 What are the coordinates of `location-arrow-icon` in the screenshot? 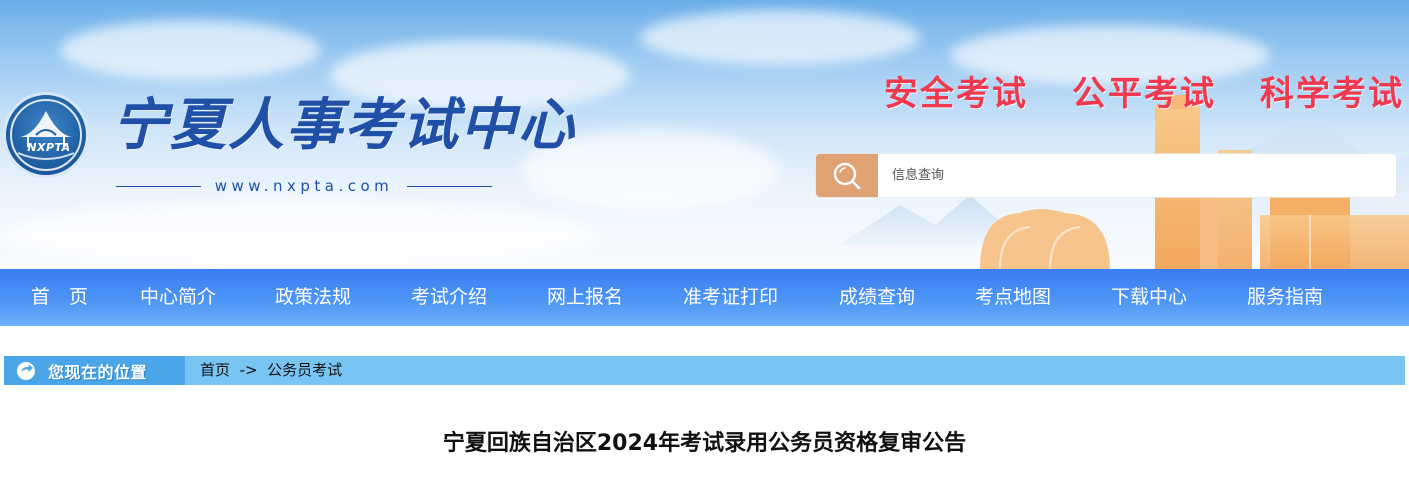 It's located at (26, 370).